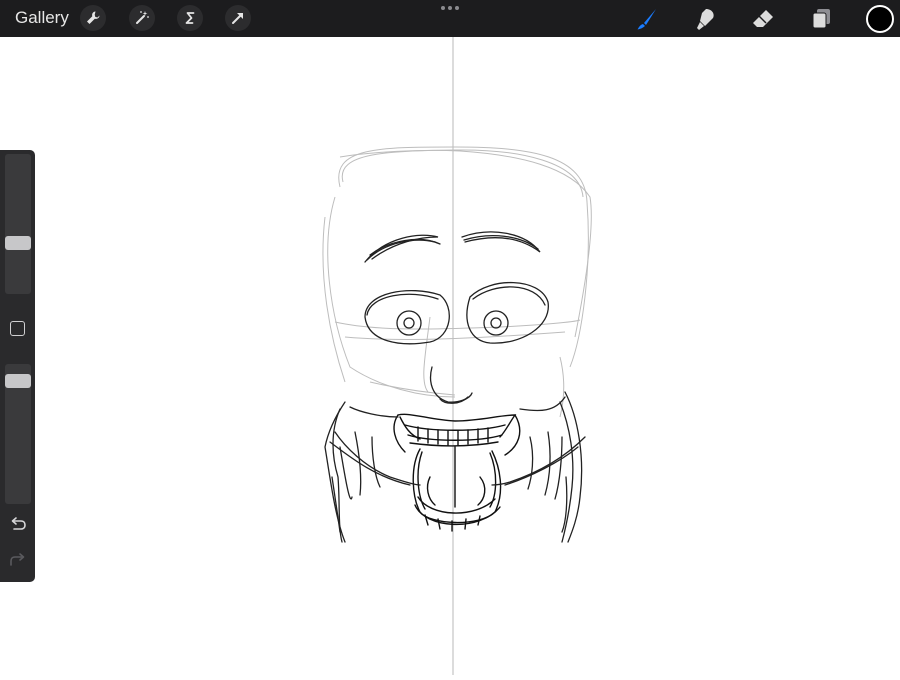 This screenshot has width=900, height=680. Describe the element at coordinates (456, 317) in the screenshot. I see `face-ink-lines` at that location.